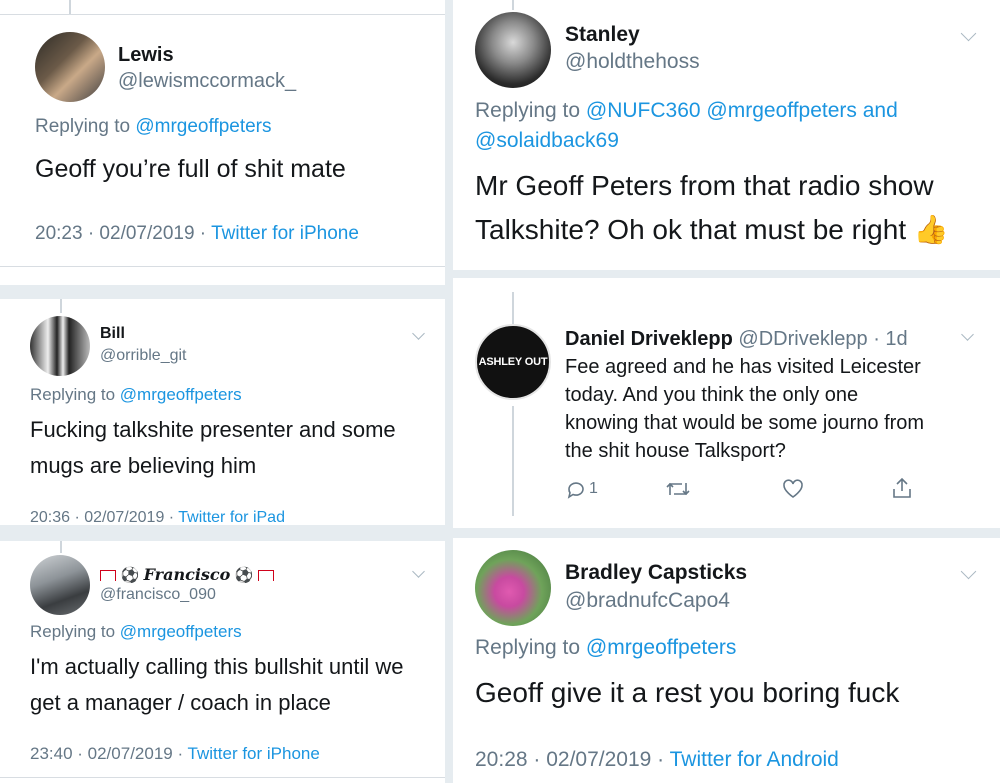  Describe the element at coordinates (745, 423) in the screenshot. I see `tweet-text-line3: knowing that would be some journo from` at that location.